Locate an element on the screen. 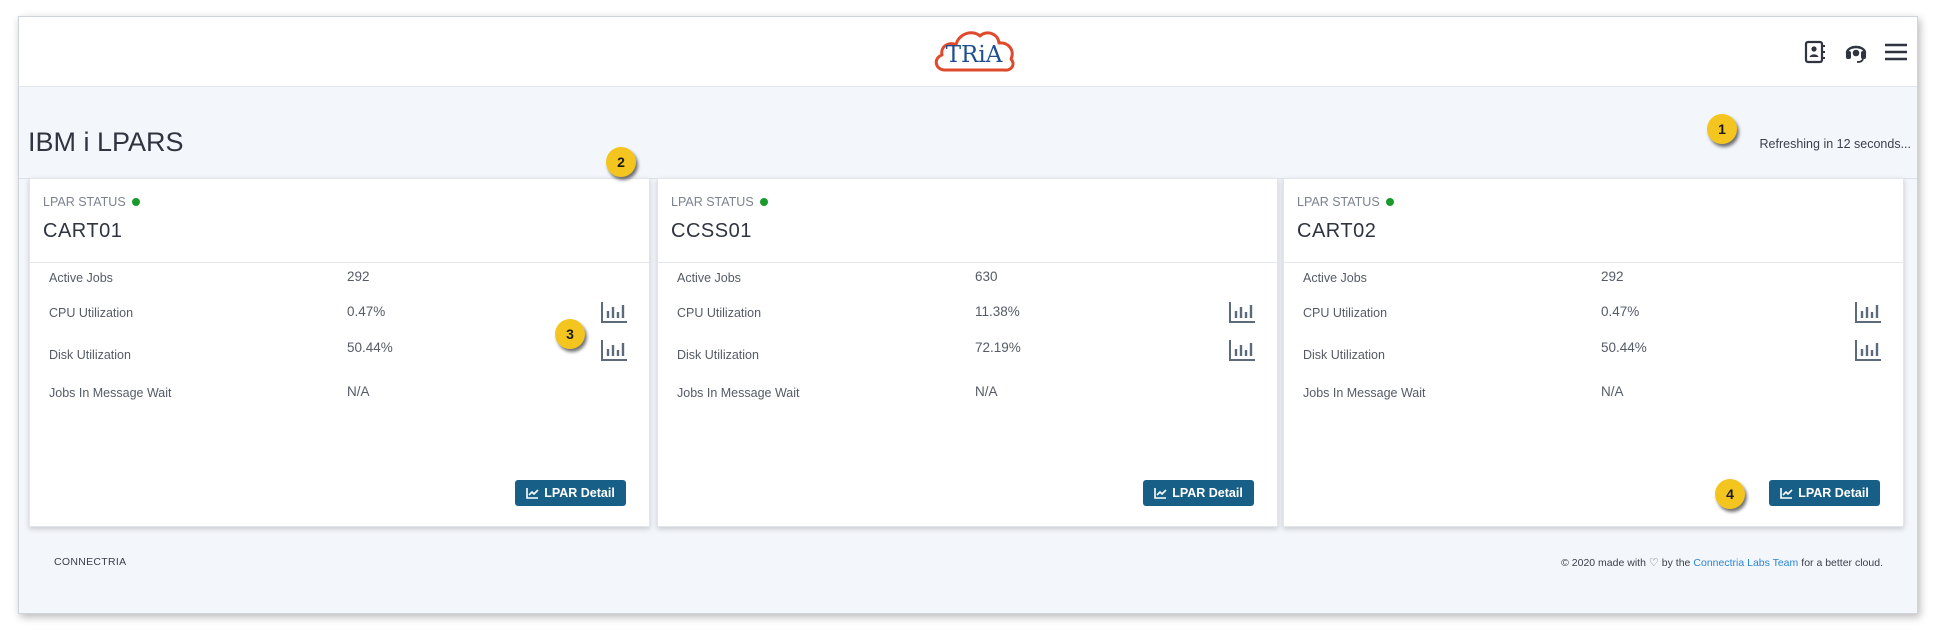  footer-brand: CONNECTRIA is located at coordinates (90, 562).